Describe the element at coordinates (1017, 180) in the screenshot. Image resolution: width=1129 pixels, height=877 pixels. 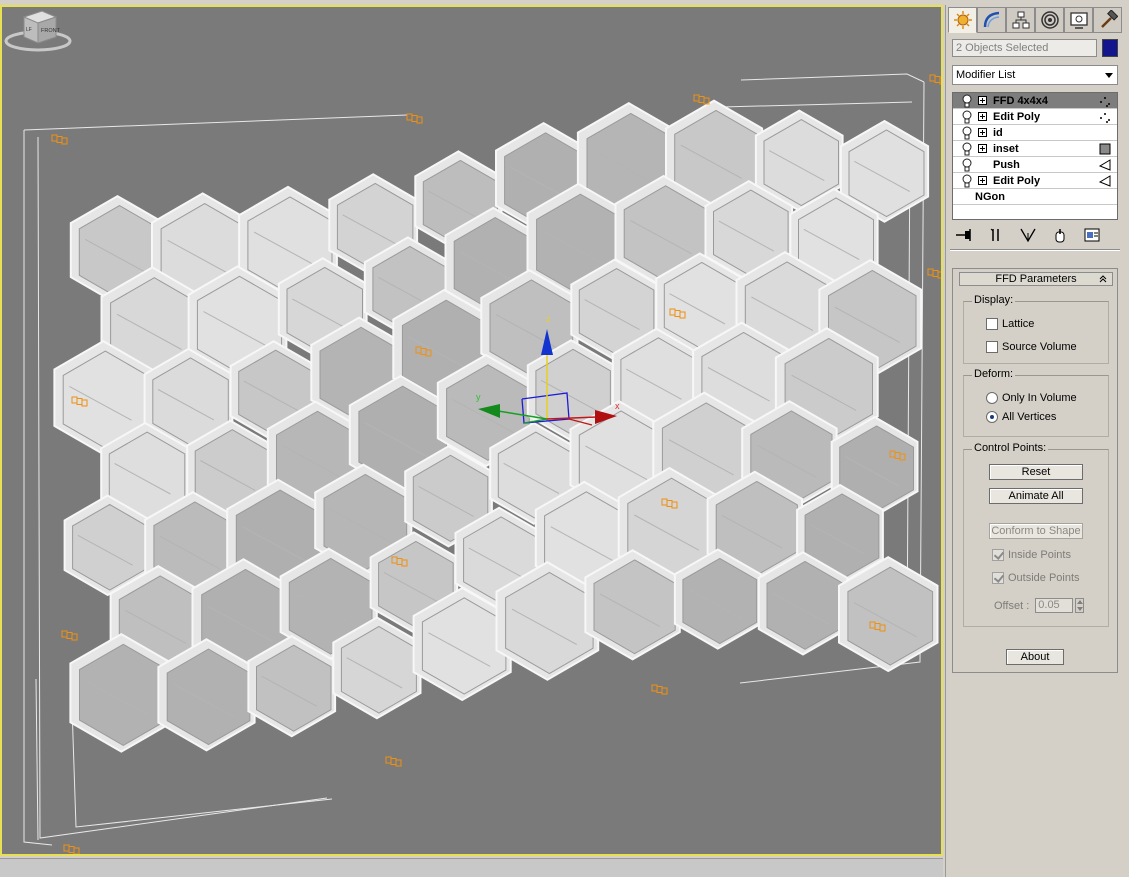
I see `stack-item-label: Edit Poly` at that location.